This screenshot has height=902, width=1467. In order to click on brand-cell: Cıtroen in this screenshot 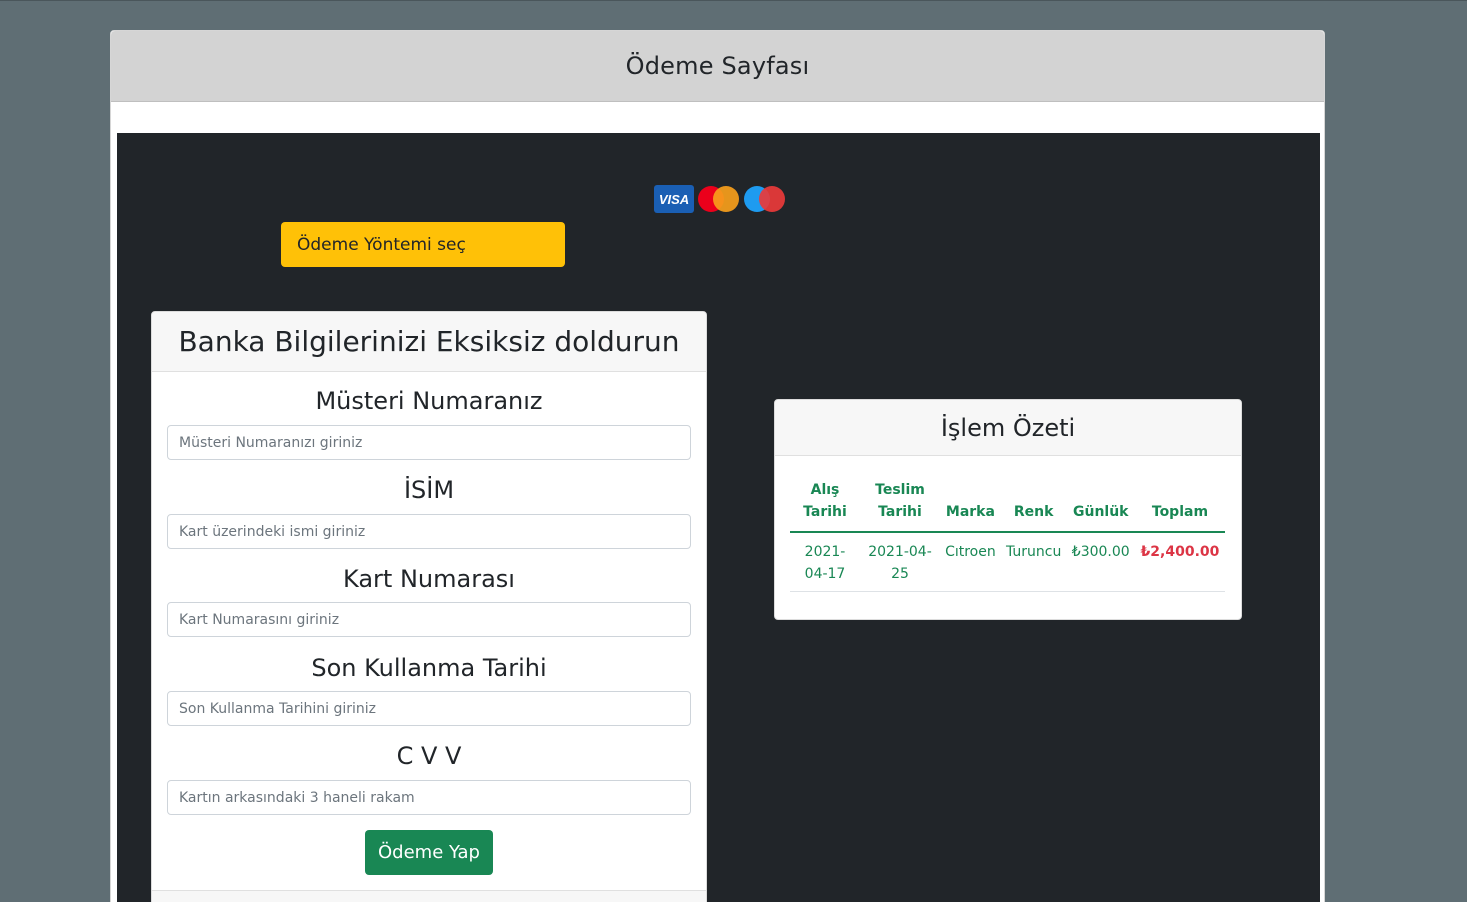, I will do `click(970, 562)`.